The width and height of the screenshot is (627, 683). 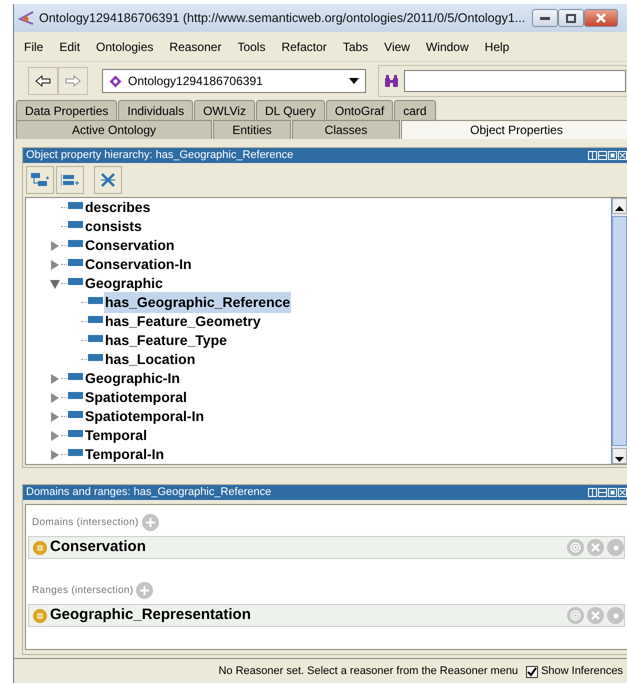 What do you see at coordinates (156, 110) in the screenshot?
I see `tab: Individuals` at bounding box center [156, 110].